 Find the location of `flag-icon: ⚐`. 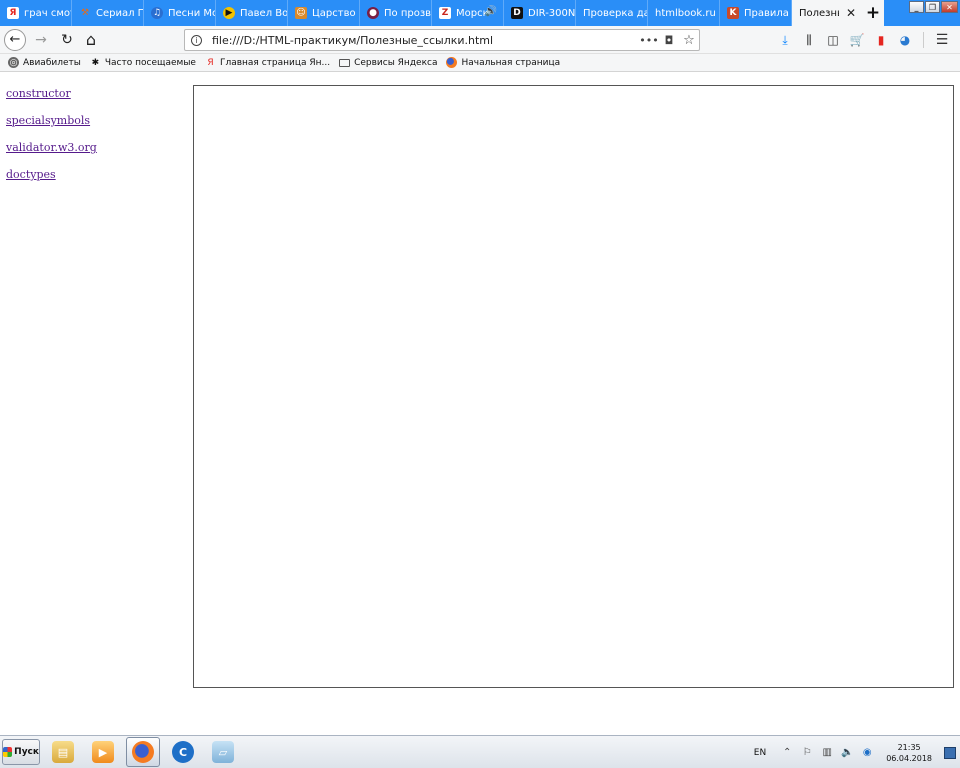

flag-icon: ⚐ is located at coordinates (807, 753).